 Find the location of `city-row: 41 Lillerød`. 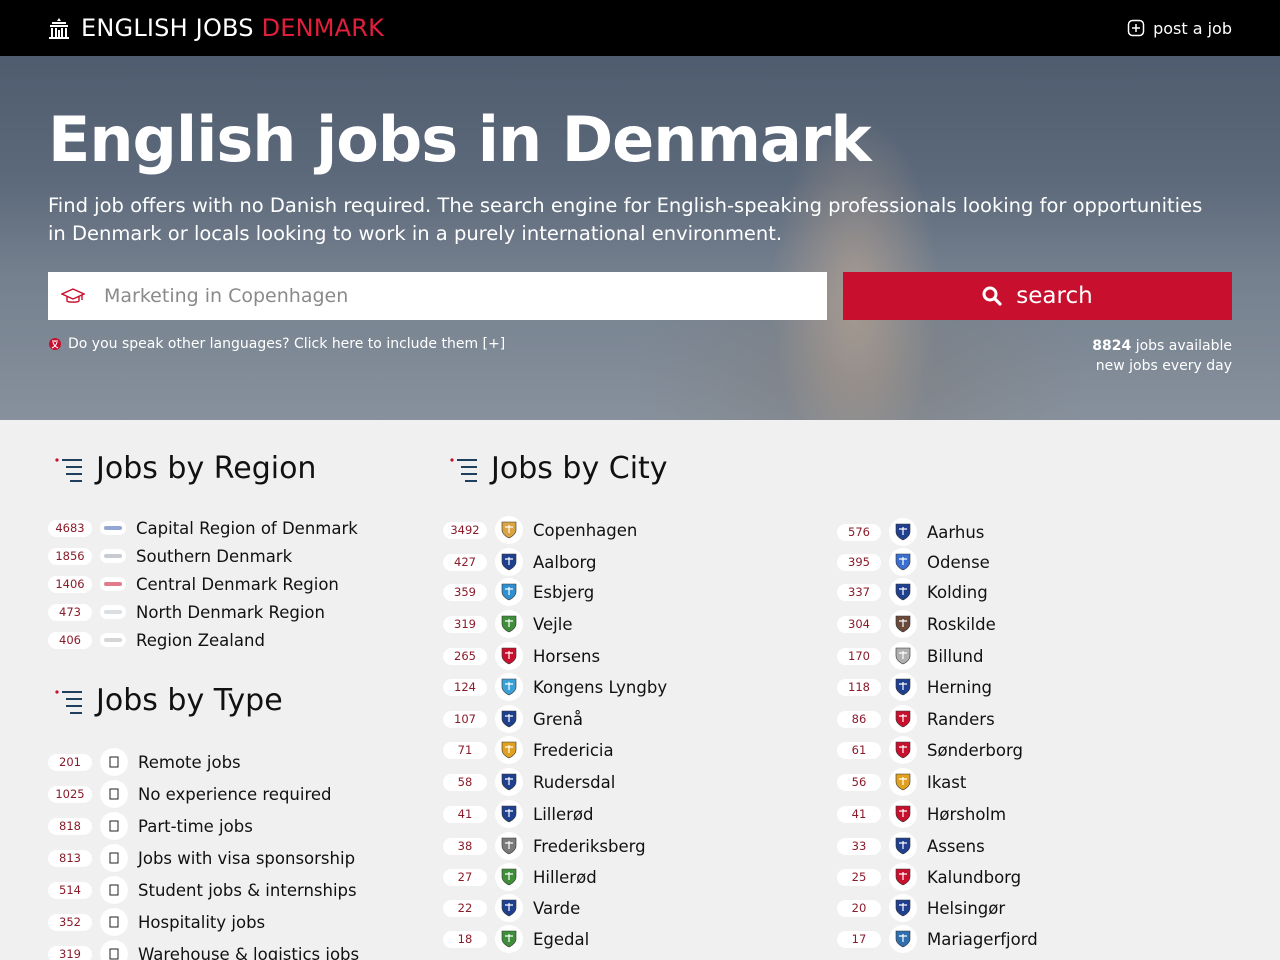

city-row: 41 Lillerød is located at coordinates (518, 814).